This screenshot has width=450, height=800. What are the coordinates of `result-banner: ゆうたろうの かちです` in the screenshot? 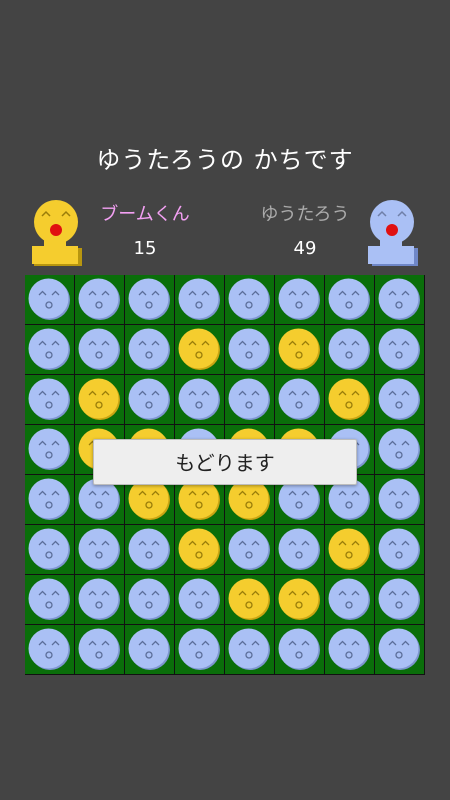 It's located at (225, 160).